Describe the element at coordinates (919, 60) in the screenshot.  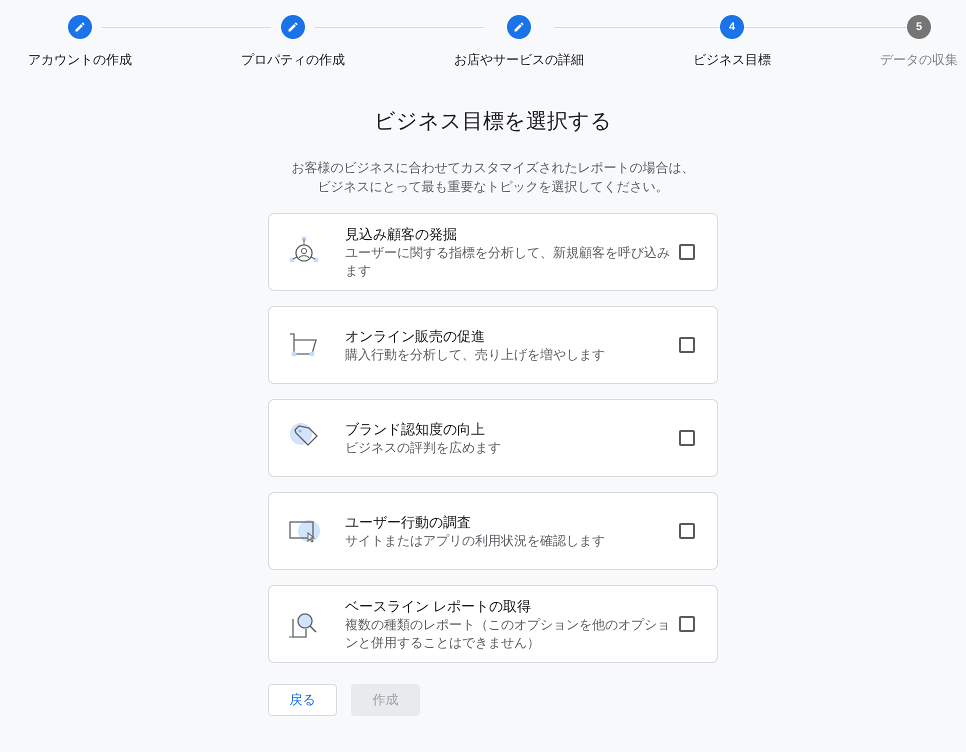
I see `step-label: データの収集` at that location.